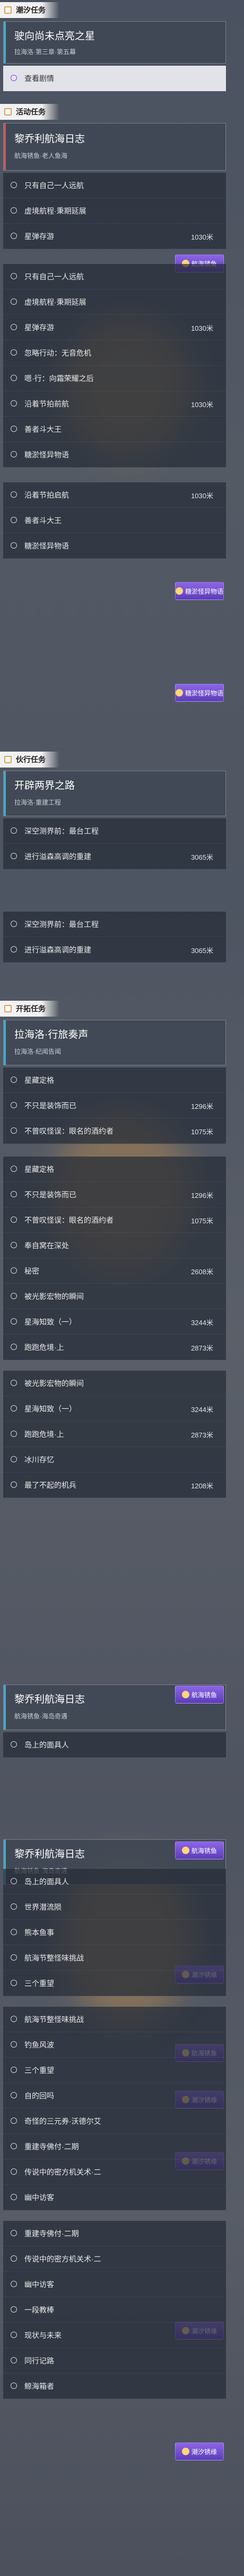  I want to click on tag-badge: 糖淤怪异物语, so click(199, 591).